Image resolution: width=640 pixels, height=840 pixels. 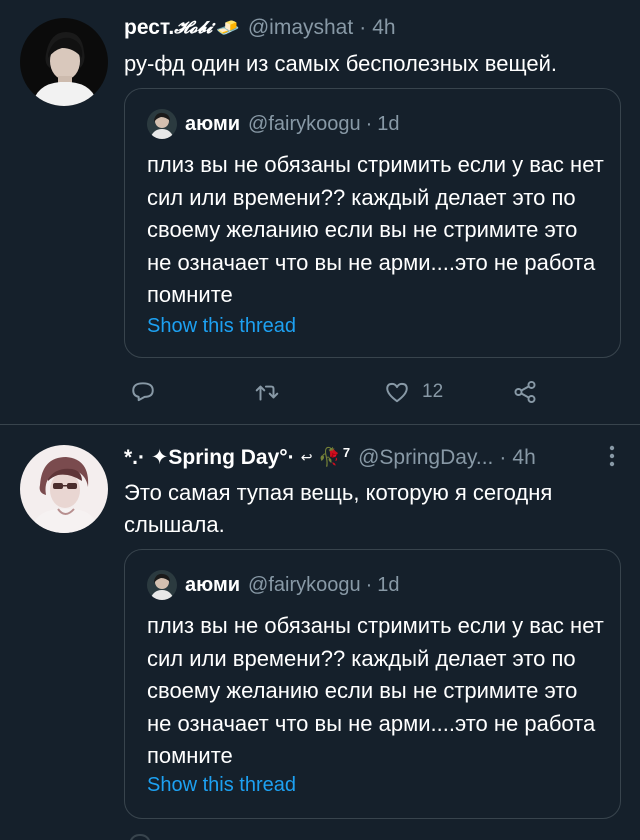 What do you see at coordinates (300, 28) in the screenshot?
I see `author-handle: @imayshat` at bounding box center [300, 28].